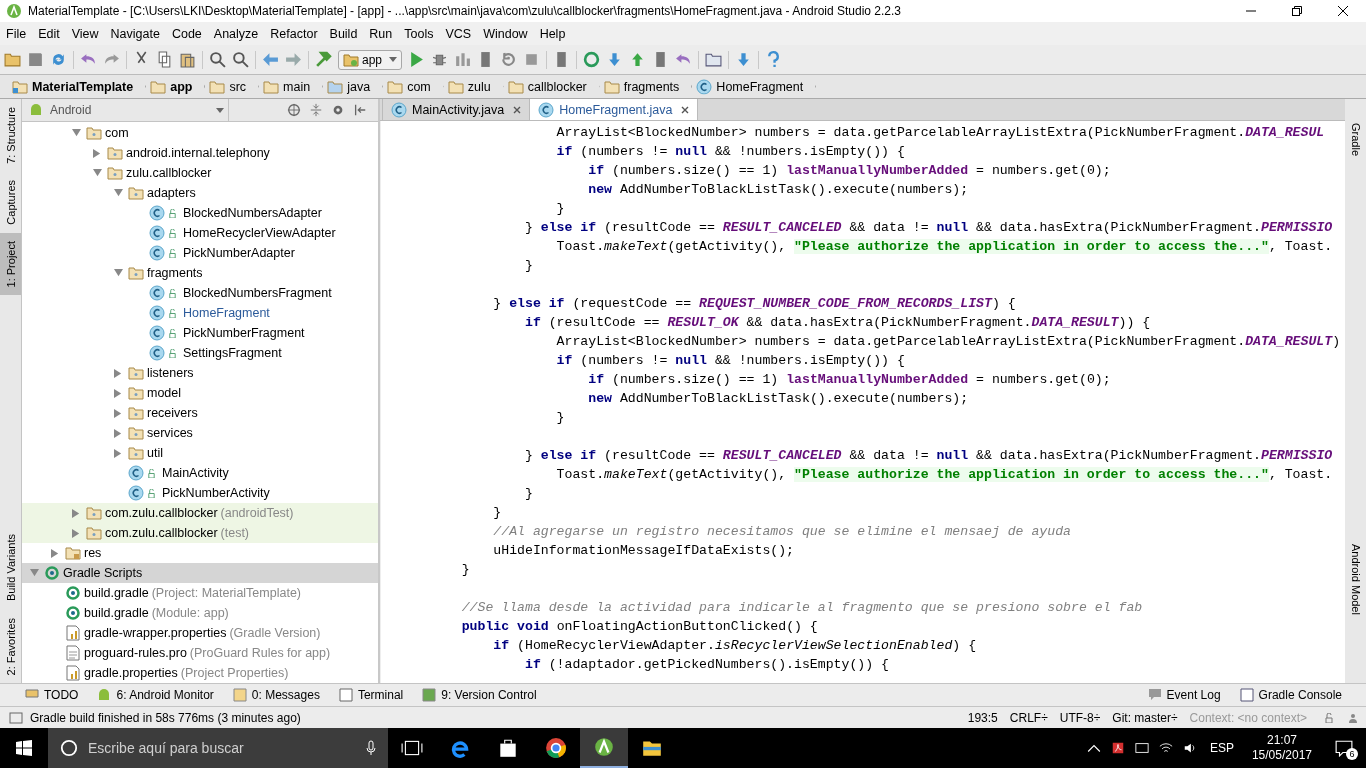 Image resolution: width=1366 pixels, height=768 pixels. I want to click on line-separator-selector: CRLF÷, so click(1028, 717).